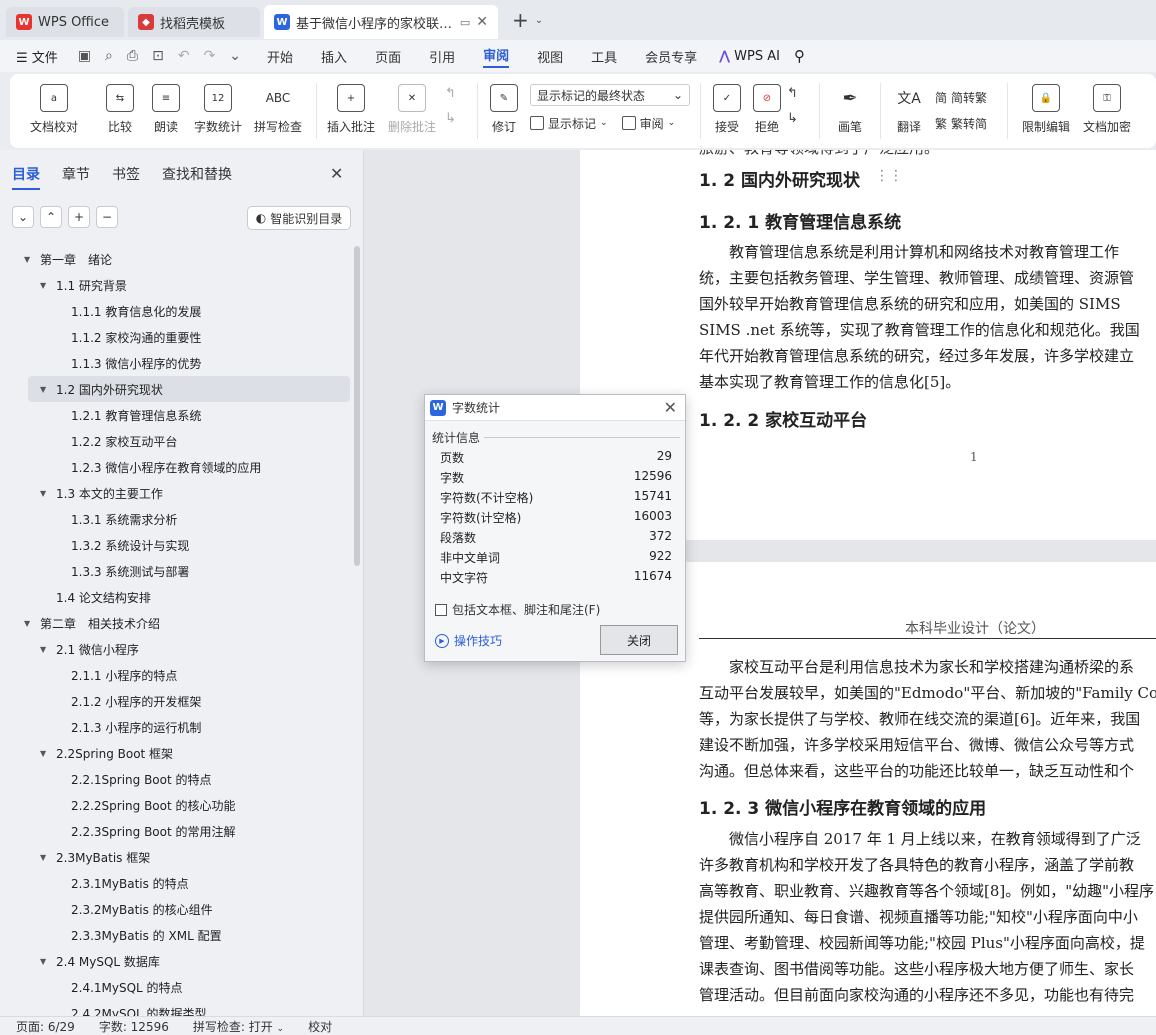 Image resolution: width=1156 pixels, height=1035 pixels. Describe the element at coordinates (79, 217) in the screenshot. I see `add-heading-icon: +` at that location.